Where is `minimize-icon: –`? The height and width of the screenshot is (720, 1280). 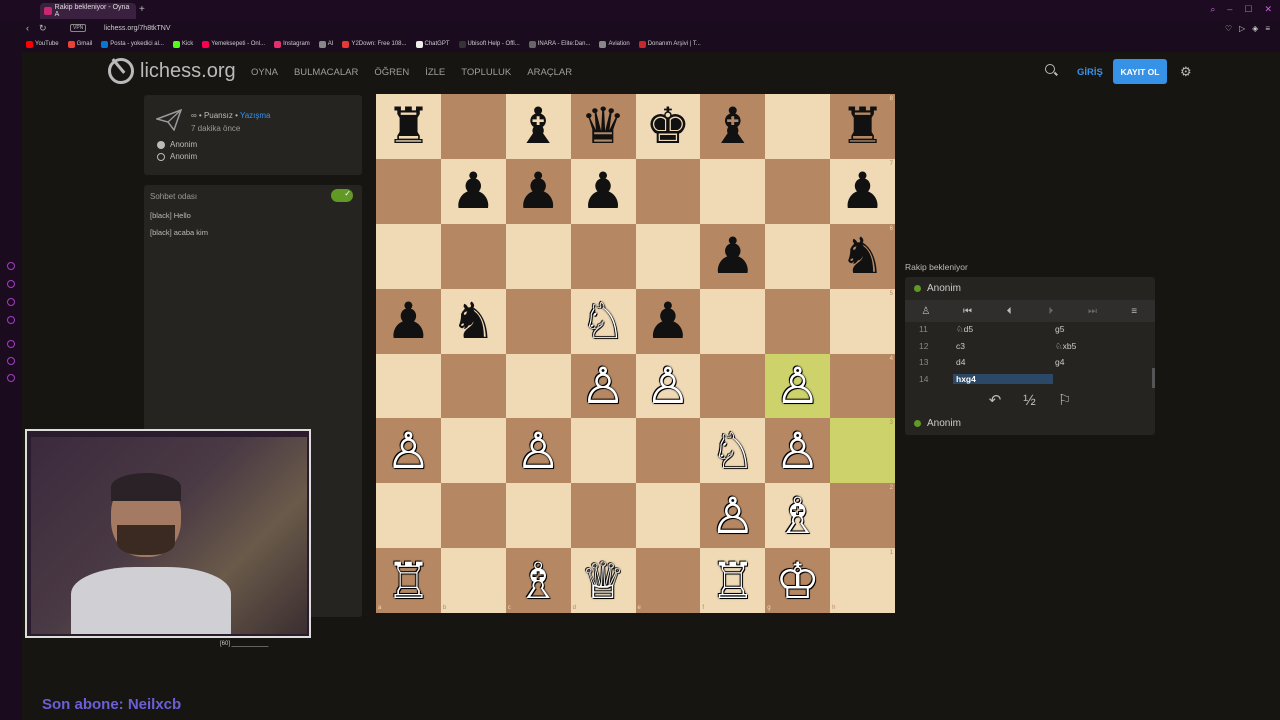 minimize-icon: – is located at coordinates (1229, 9).